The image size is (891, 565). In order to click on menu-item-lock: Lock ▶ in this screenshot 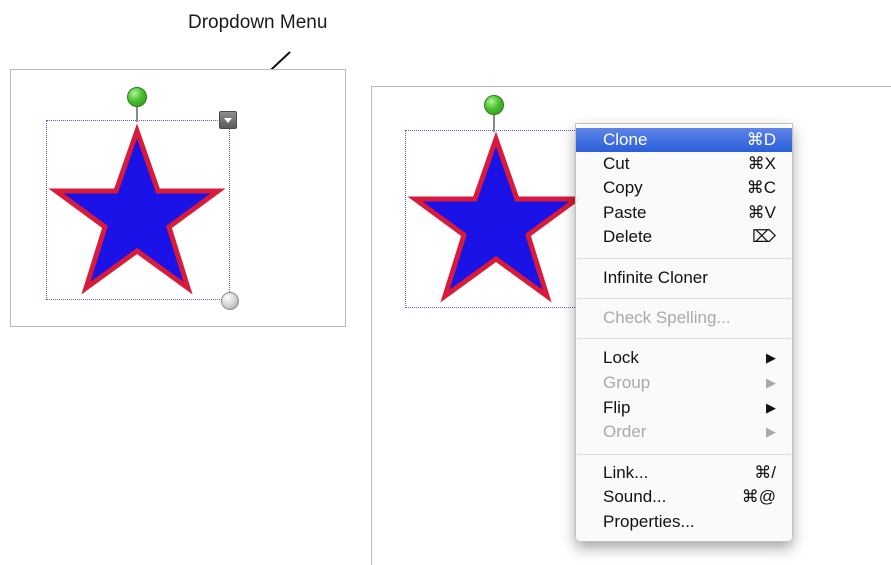, I will do `click(684, 358)`.